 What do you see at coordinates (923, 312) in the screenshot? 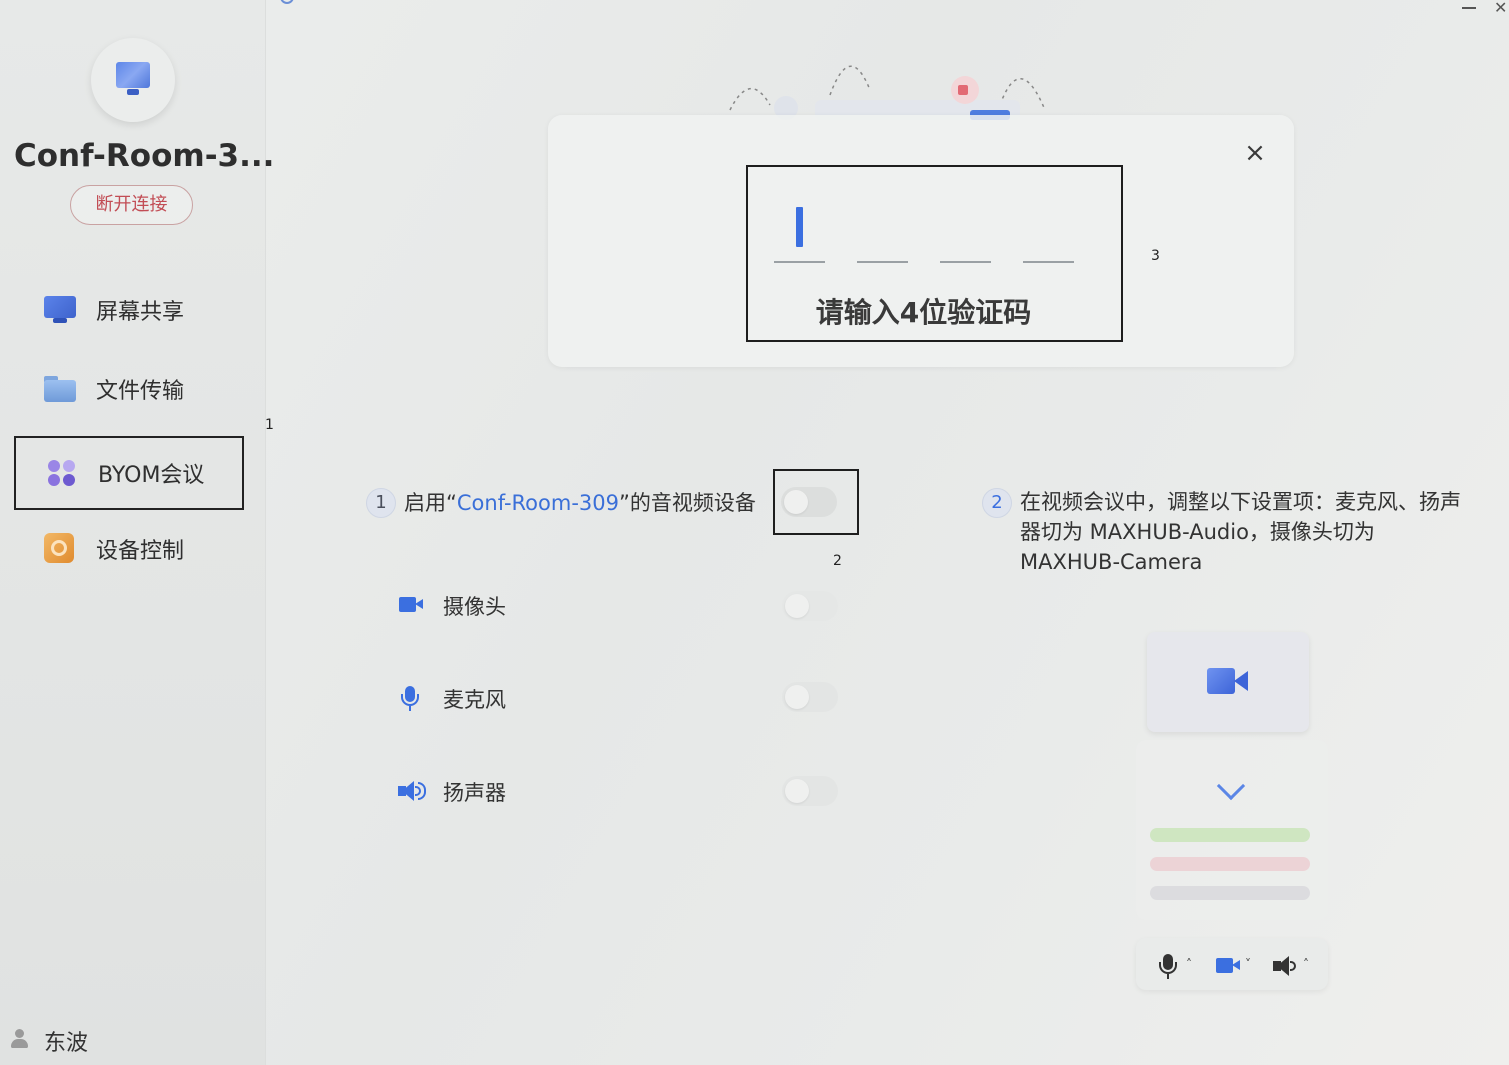
I see `code-prompt: 请输入4位验证码` at bounding box center [923, 312].